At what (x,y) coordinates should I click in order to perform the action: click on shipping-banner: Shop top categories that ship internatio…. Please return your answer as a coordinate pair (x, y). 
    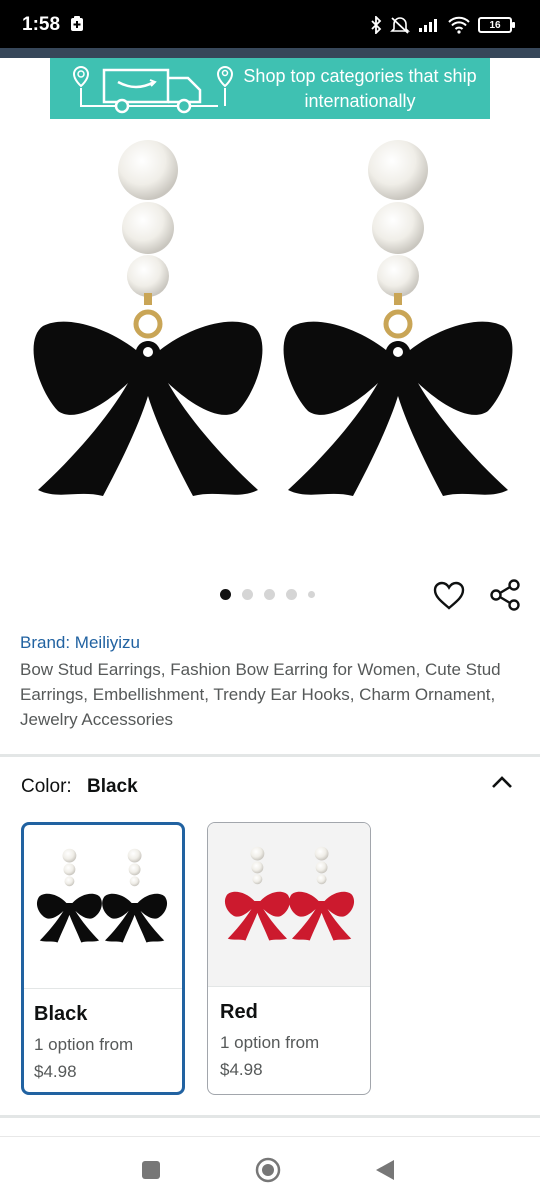
    Looking at the image, I should click on (270, 88).